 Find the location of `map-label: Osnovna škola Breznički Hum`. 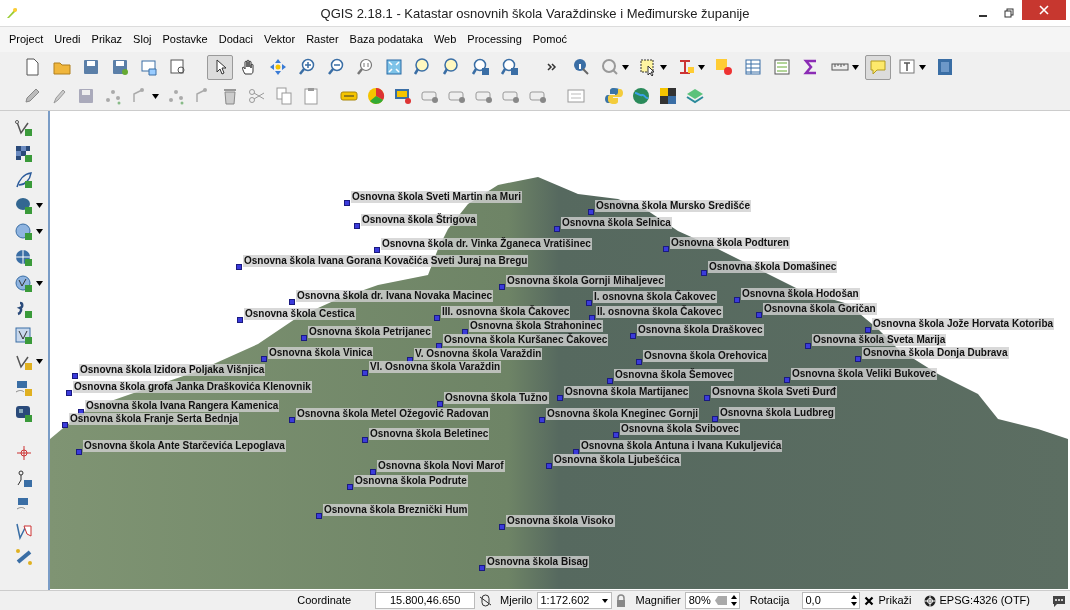

map-label: Osnovna škola Breznički Hum is located at coordinates (396, 510).